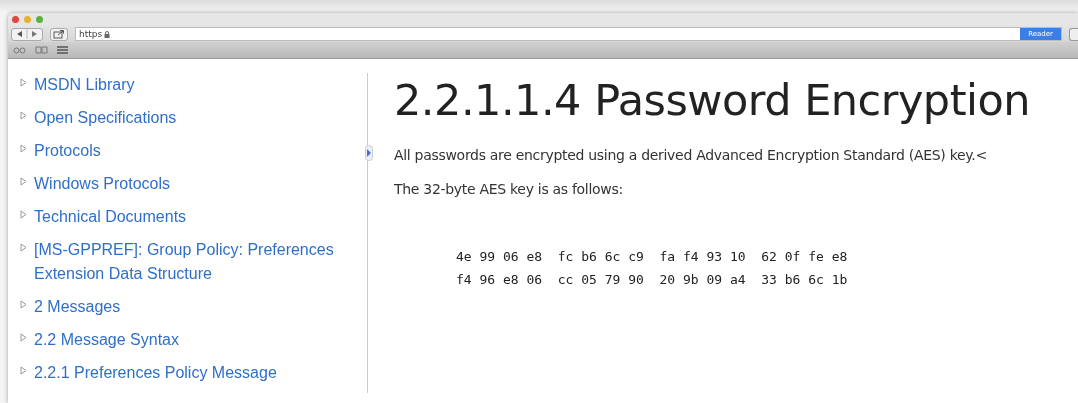 This screenshot has width=1078, height=403. Describe the element at coordinates (691, 155) in the screenshot. I see `paragraph: All passwords are encrypted using a derived Advanced Encryption Standard (AES) key.<` at that location.